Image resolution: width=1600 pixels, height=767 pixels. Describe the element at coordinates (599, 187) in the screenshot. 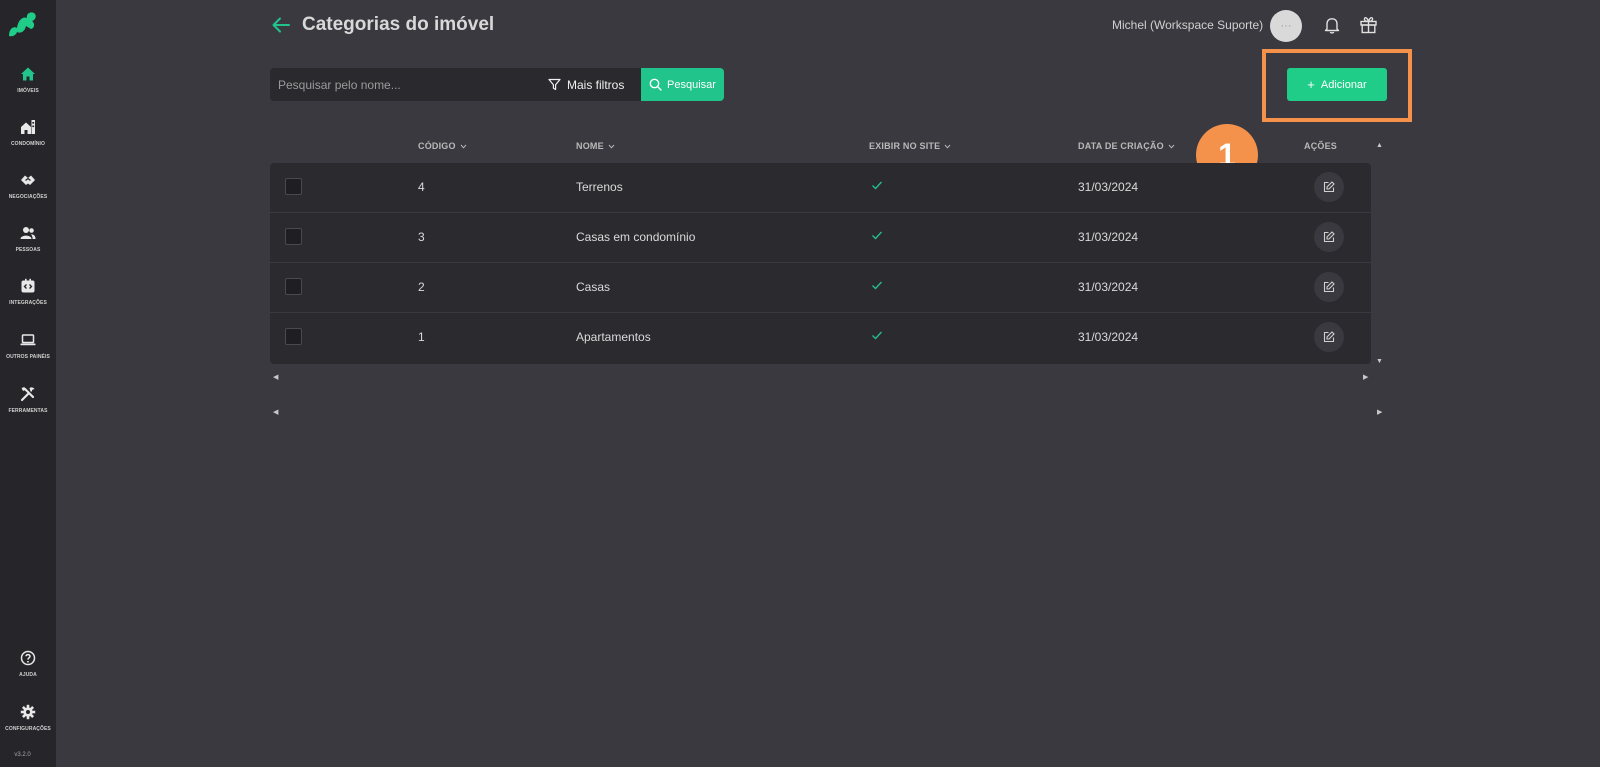

I see `cell-name: Terrenos` at that location.